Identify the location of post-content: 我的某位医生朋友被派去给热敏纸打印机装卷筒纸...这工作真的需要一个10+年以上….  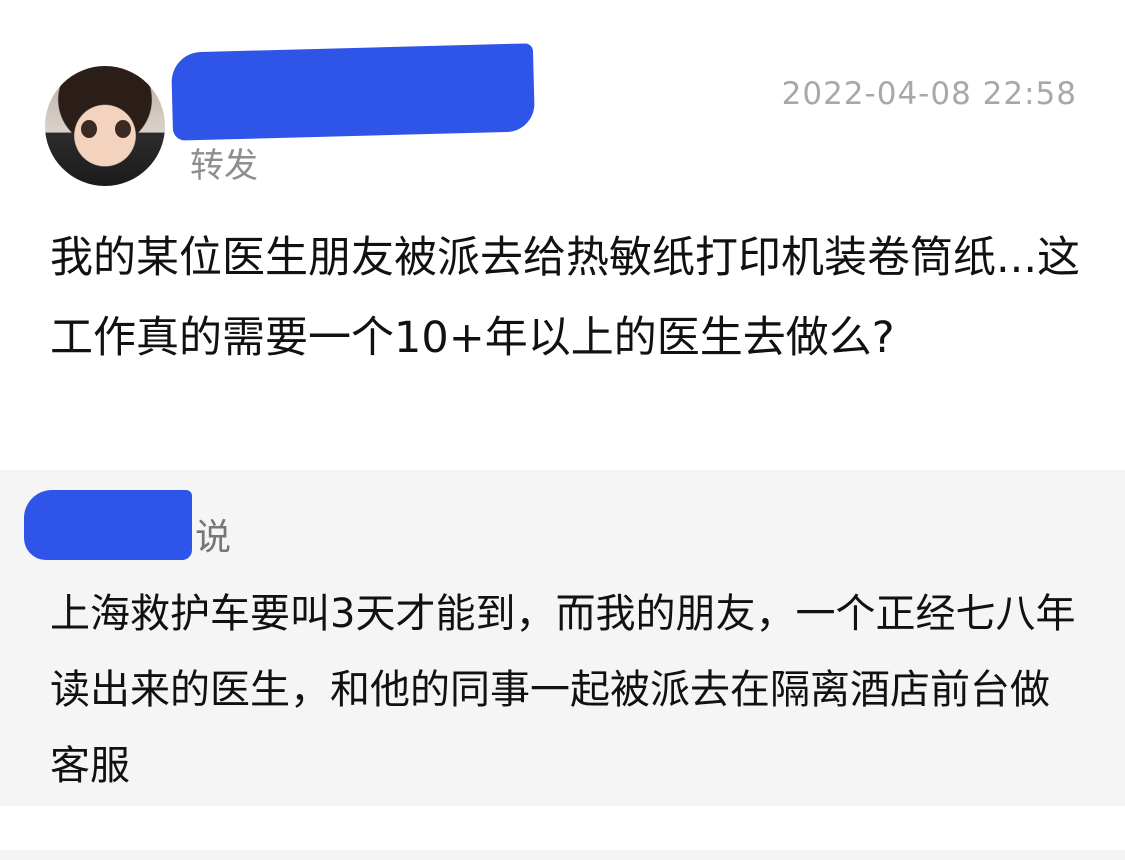
(565, 298).